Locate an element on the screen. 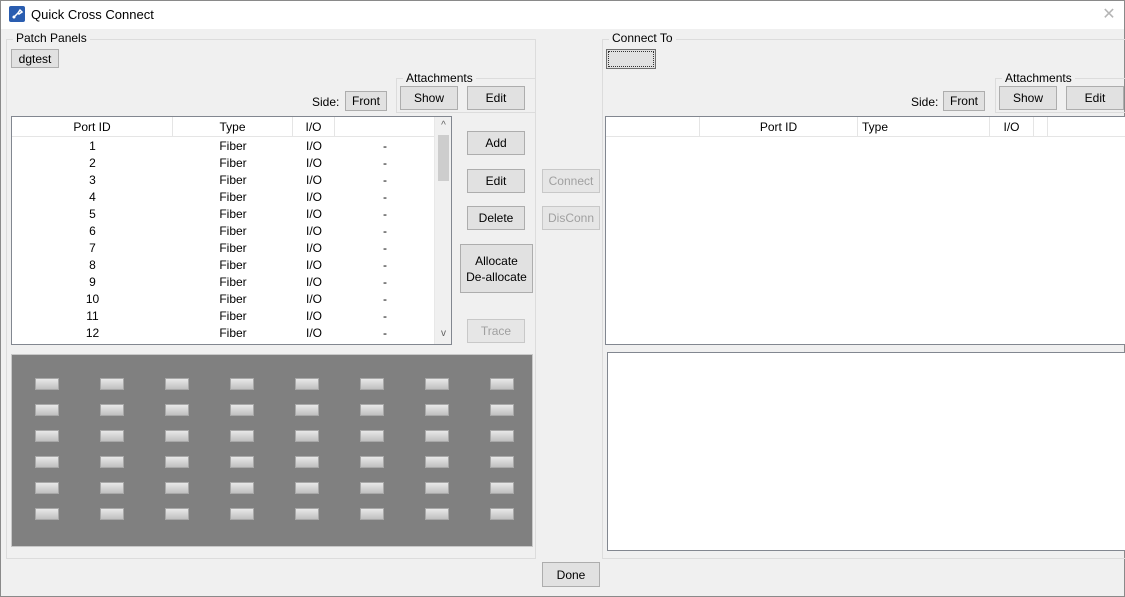 This screenshot has height=597, width=1125. table-row: 1 Fiber I/O - is located at coordinates (223, 146).